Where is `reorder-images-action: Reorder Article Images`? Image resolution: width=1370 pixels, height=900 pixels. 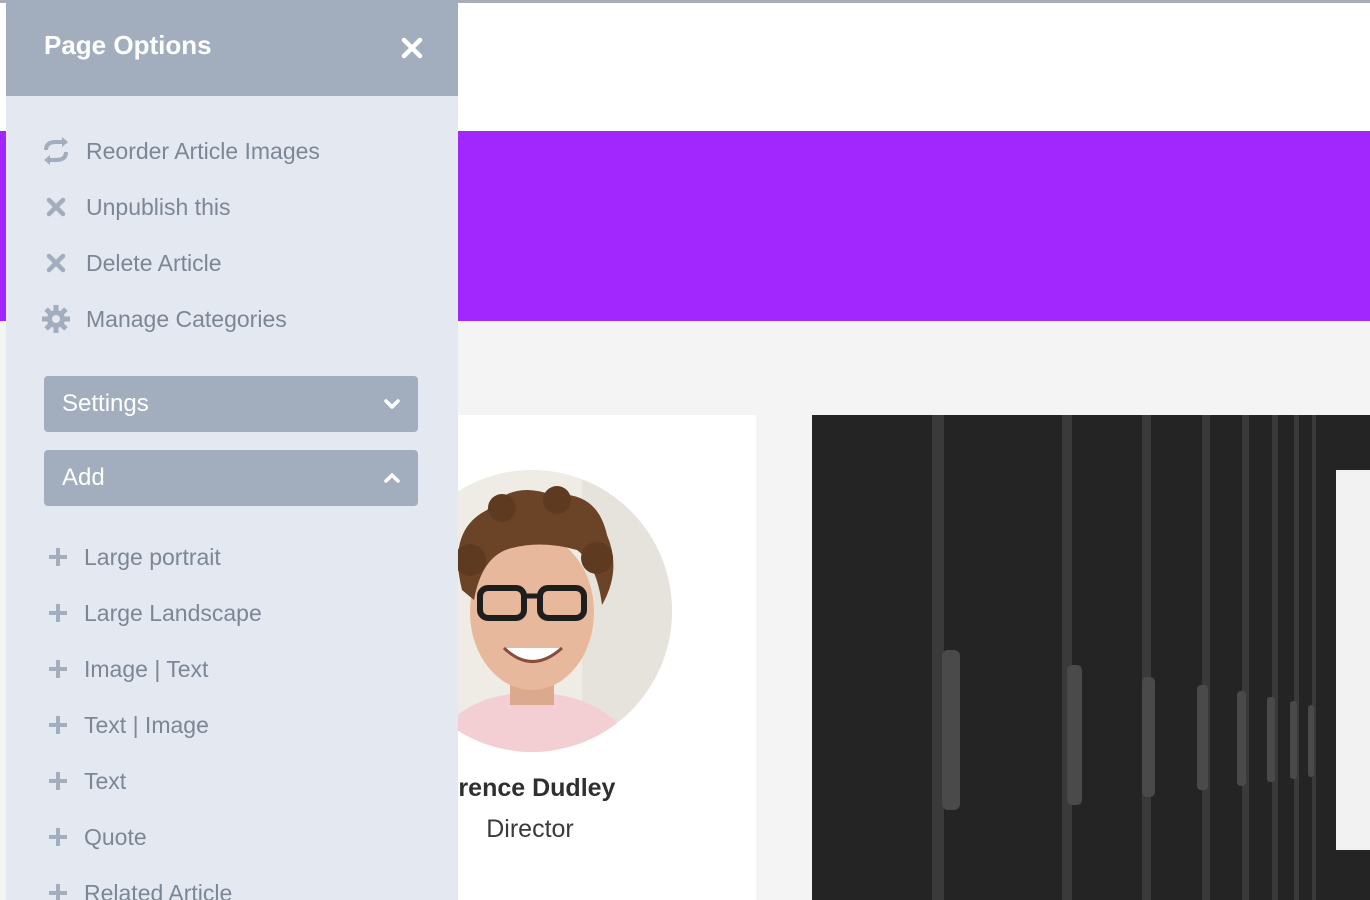 reorder-images-action: Reorder Article Images is located at coordinates (178, 151).